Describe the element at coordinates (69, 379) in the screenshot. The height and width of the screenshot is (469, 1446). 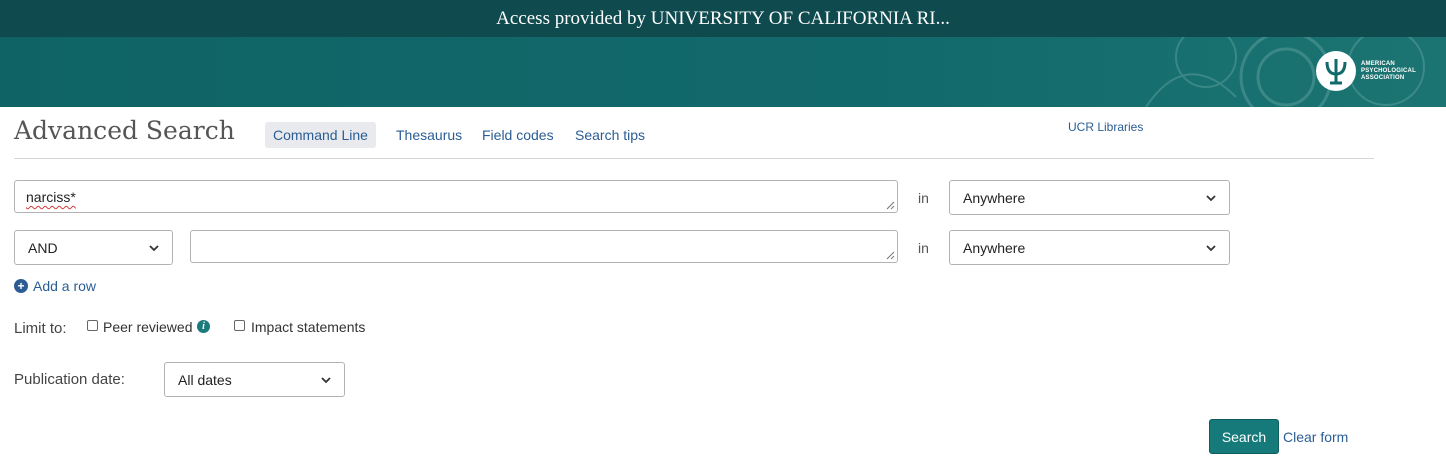
I see `publication-date-label: Publication date:` at that location.